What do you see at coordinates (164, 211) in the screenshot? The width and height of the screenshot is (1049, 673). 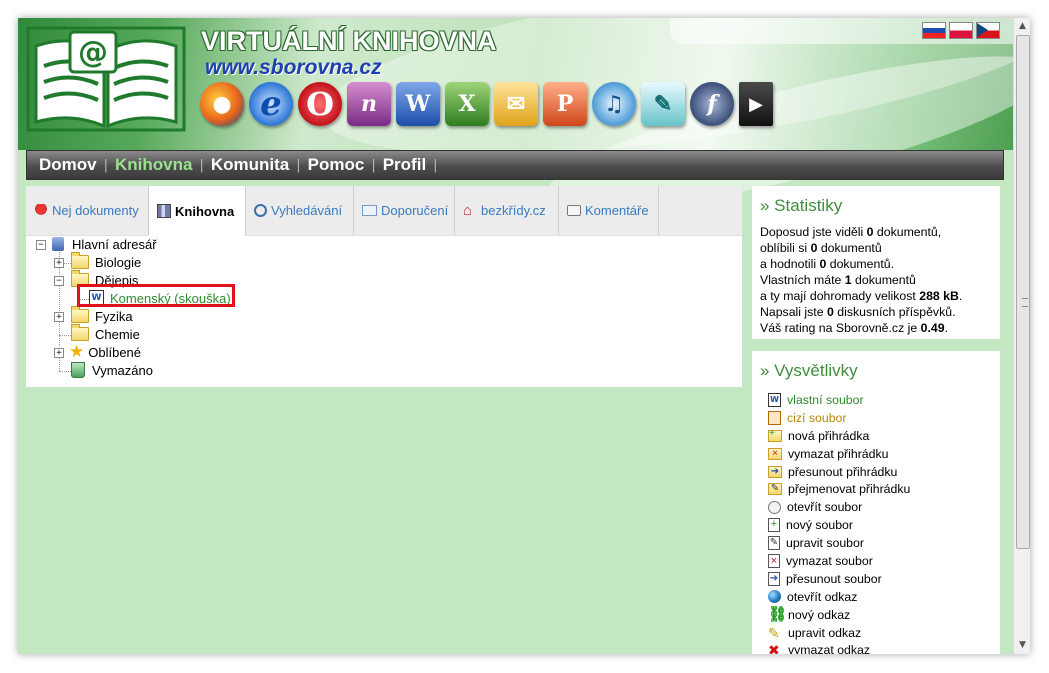 I see `library-icon` at bounding box center [164, 211].